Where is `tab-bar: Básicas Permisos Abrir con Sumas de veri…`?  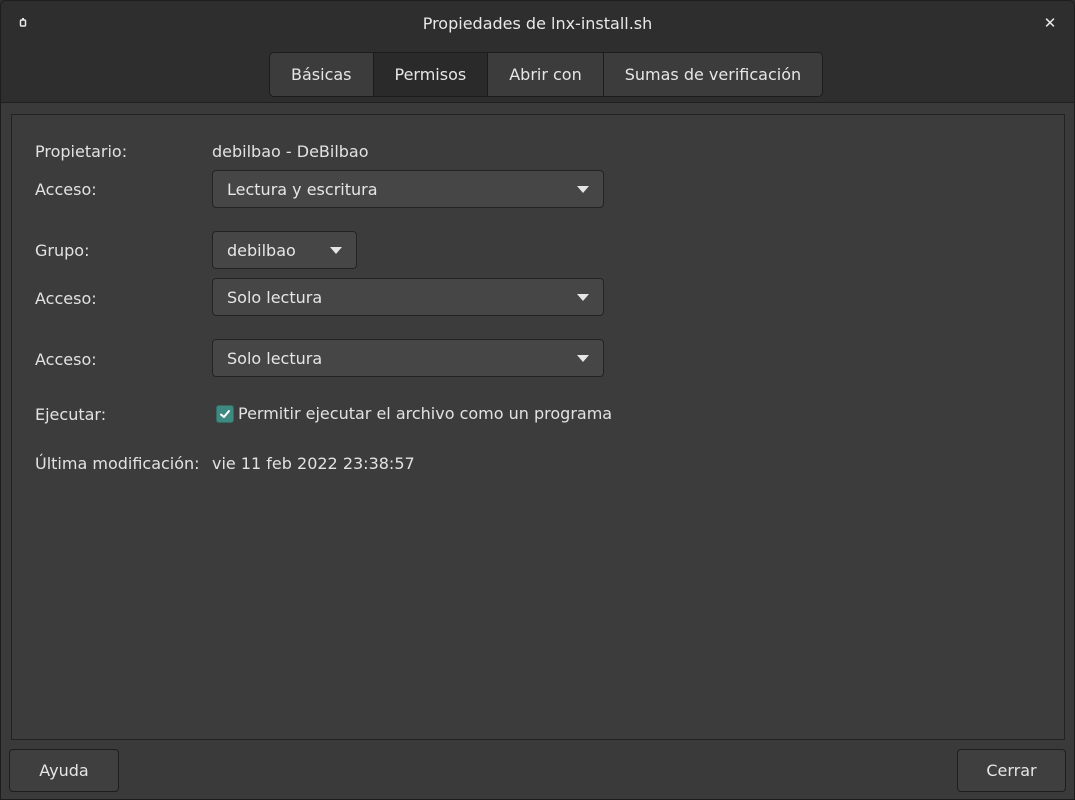 tab-bar: Básicas Permisos Abrir con Sumas de veri… is located at coordinates (537, 74).